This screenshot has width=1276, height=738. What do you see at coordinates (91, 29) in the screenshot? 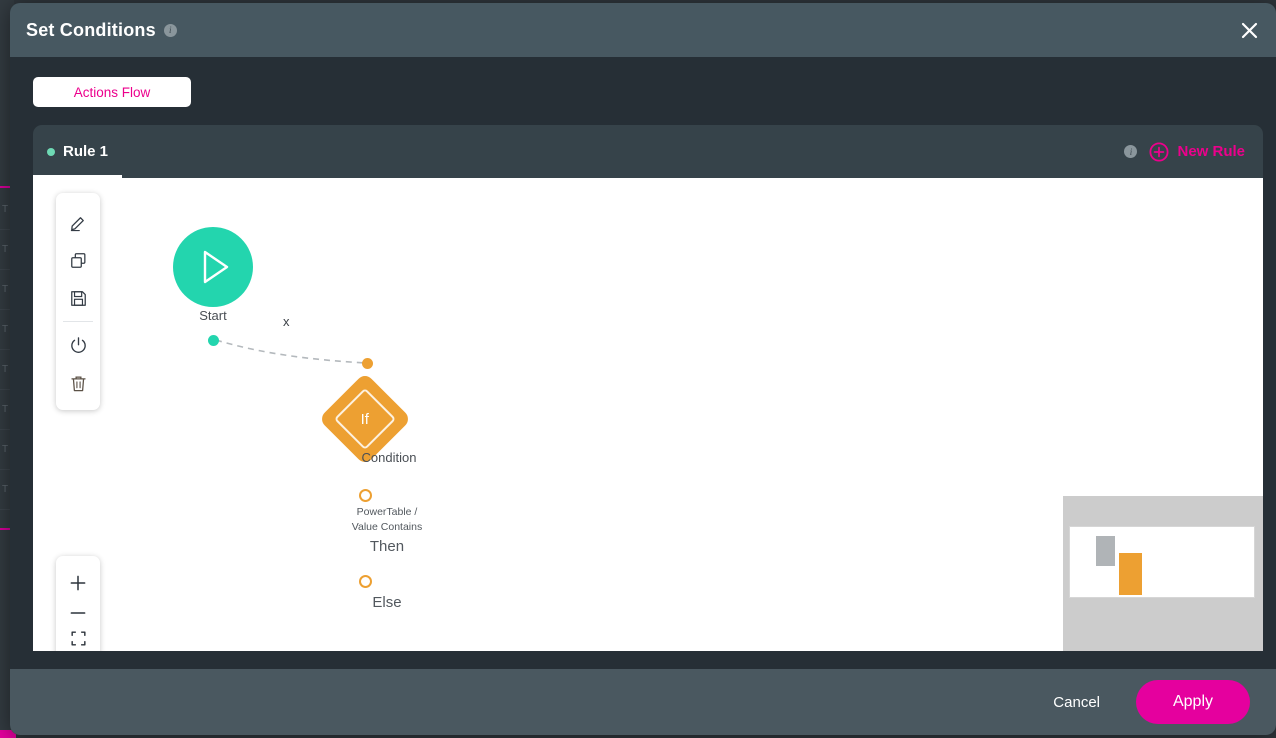
I see `page-title: Set Conditions` at bounding box center [91, 29].